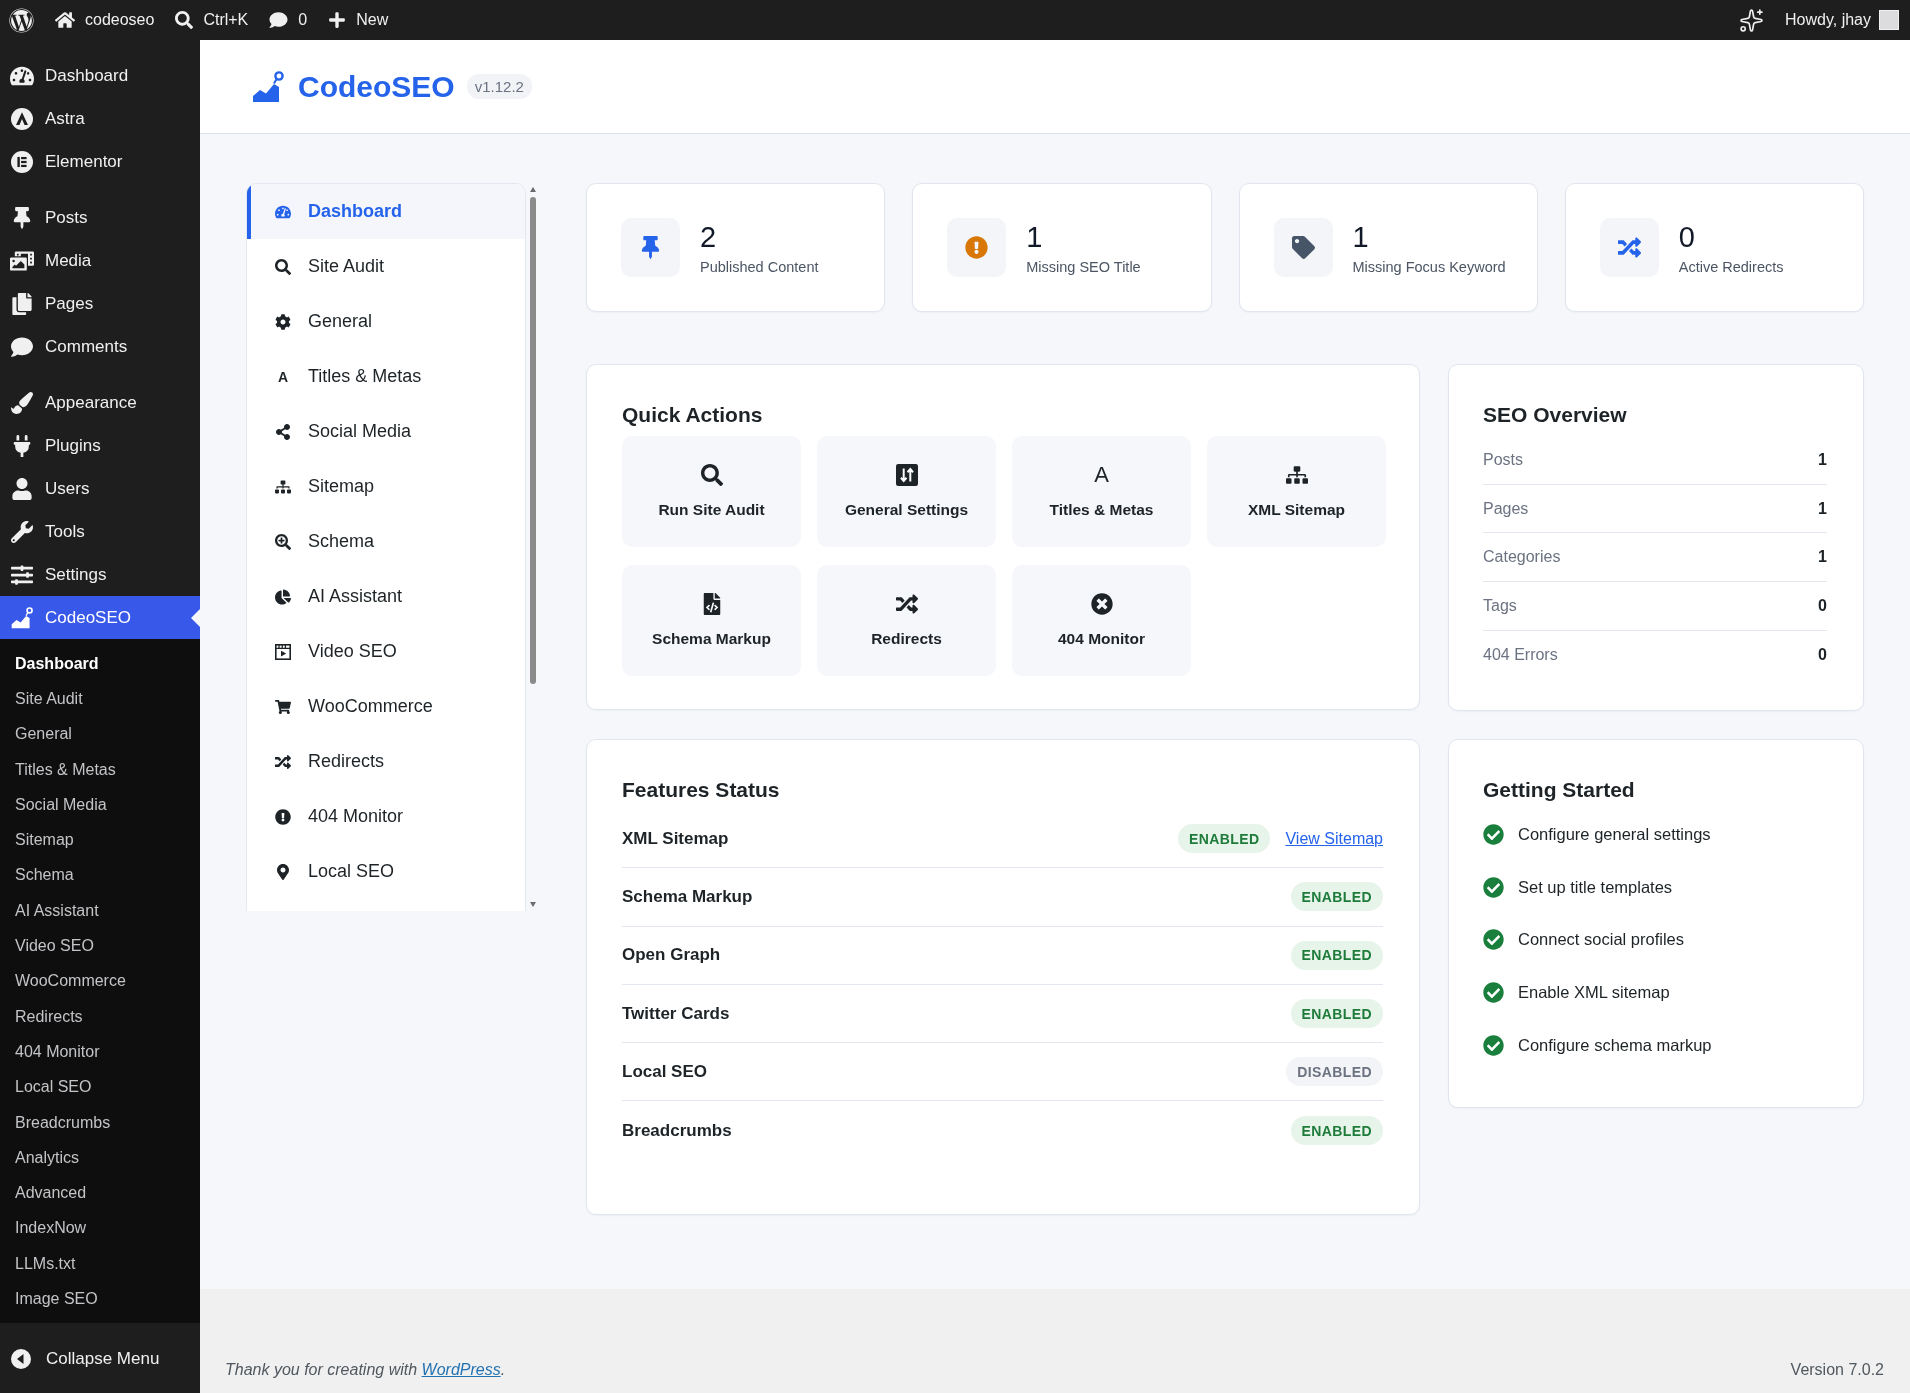  What do you see at coordinates (1614, 834) in the screenshot?
I see `step-text: Configure general settings` at bounding box center [1614, 834].